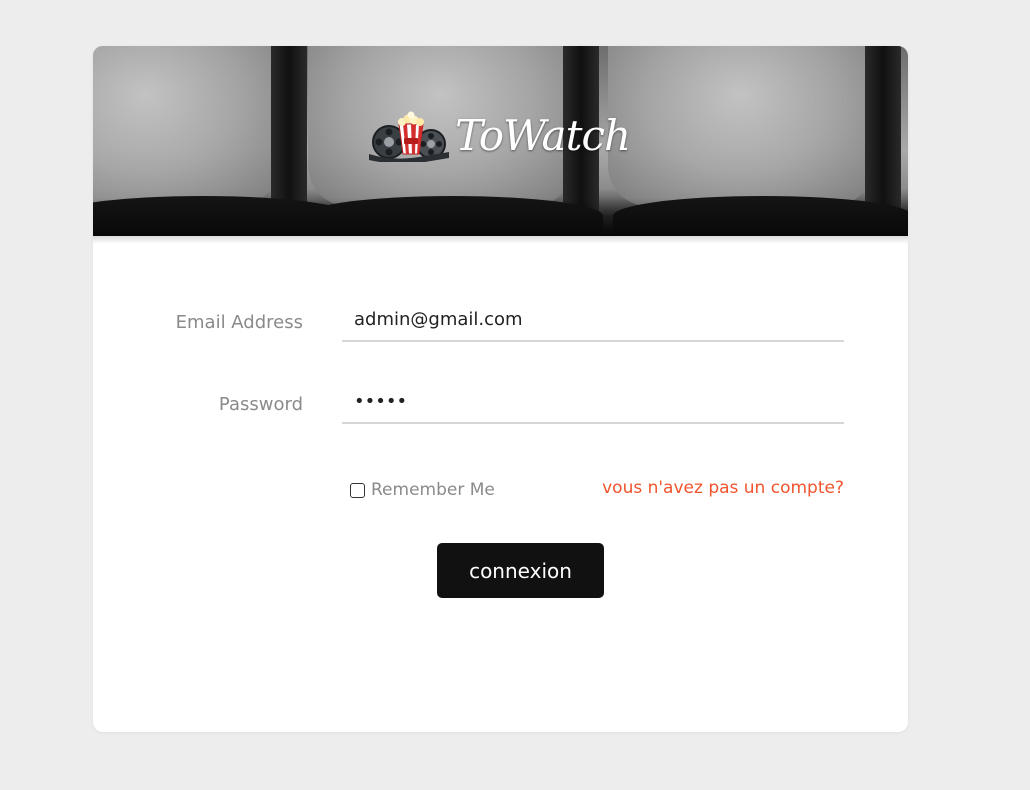  I want to click on brand-logo: ToWatch, so click(498, 135).